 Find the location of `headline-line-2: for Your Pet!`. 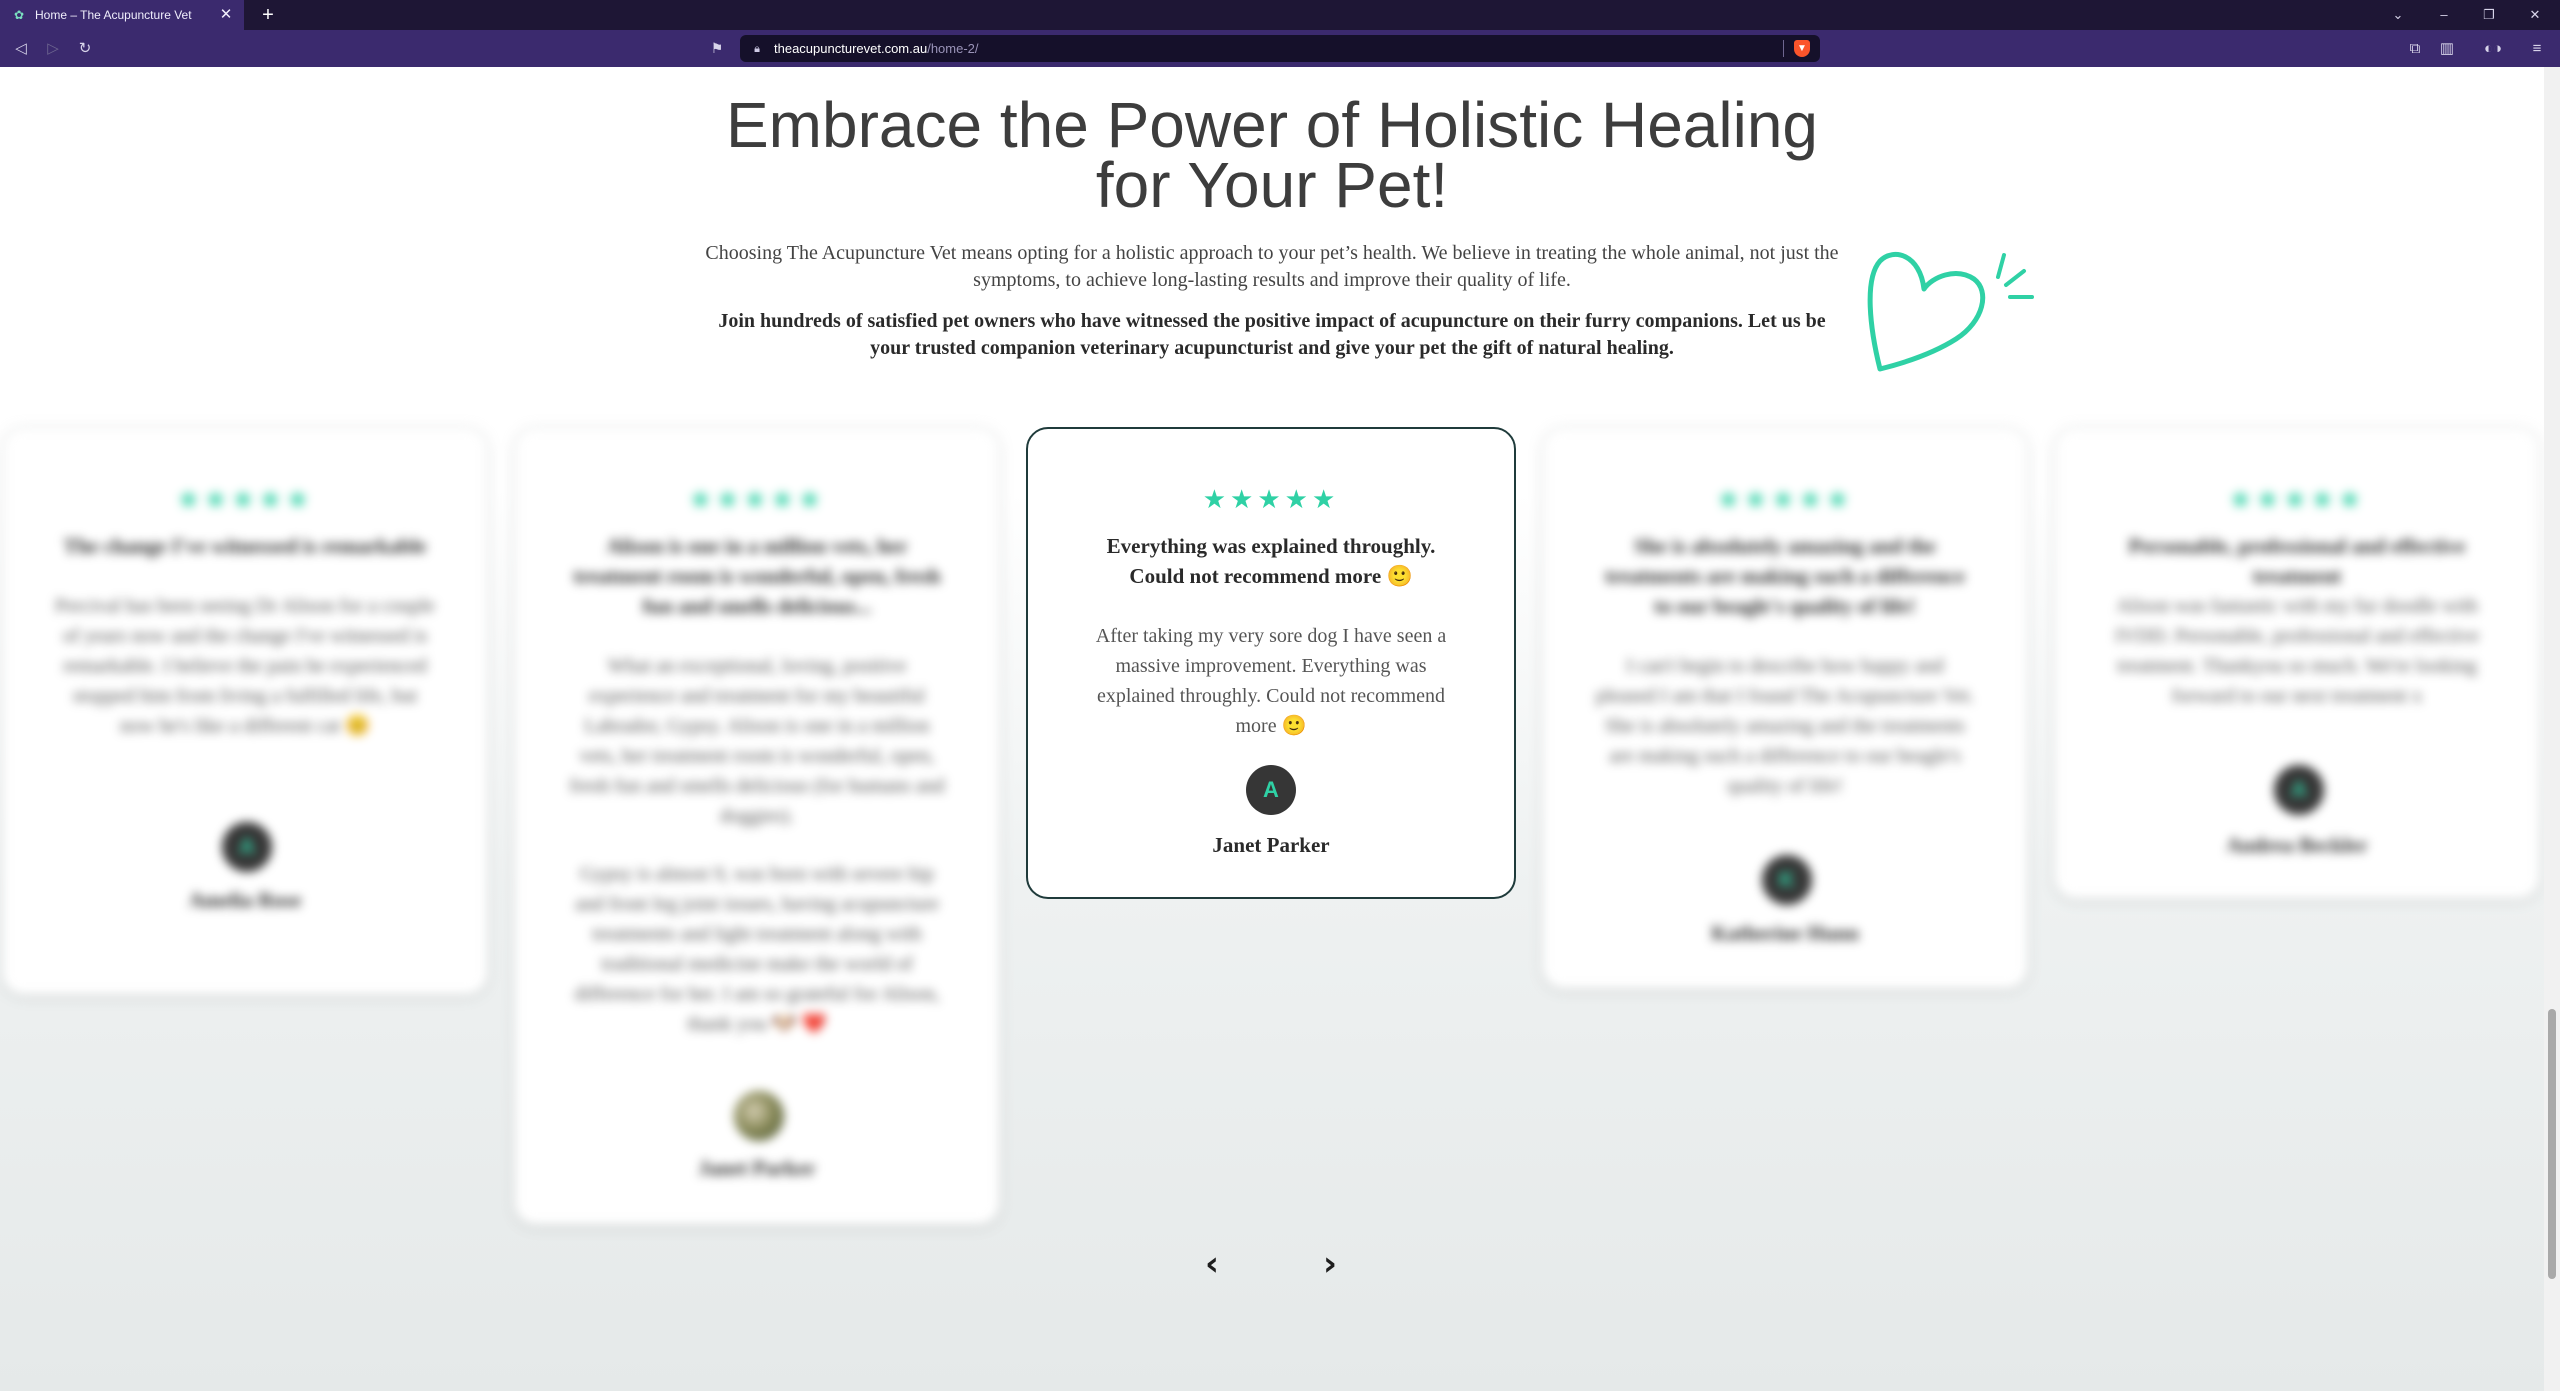

headline-line-2: for Your Pet! is located at coordinates (1272, 185).